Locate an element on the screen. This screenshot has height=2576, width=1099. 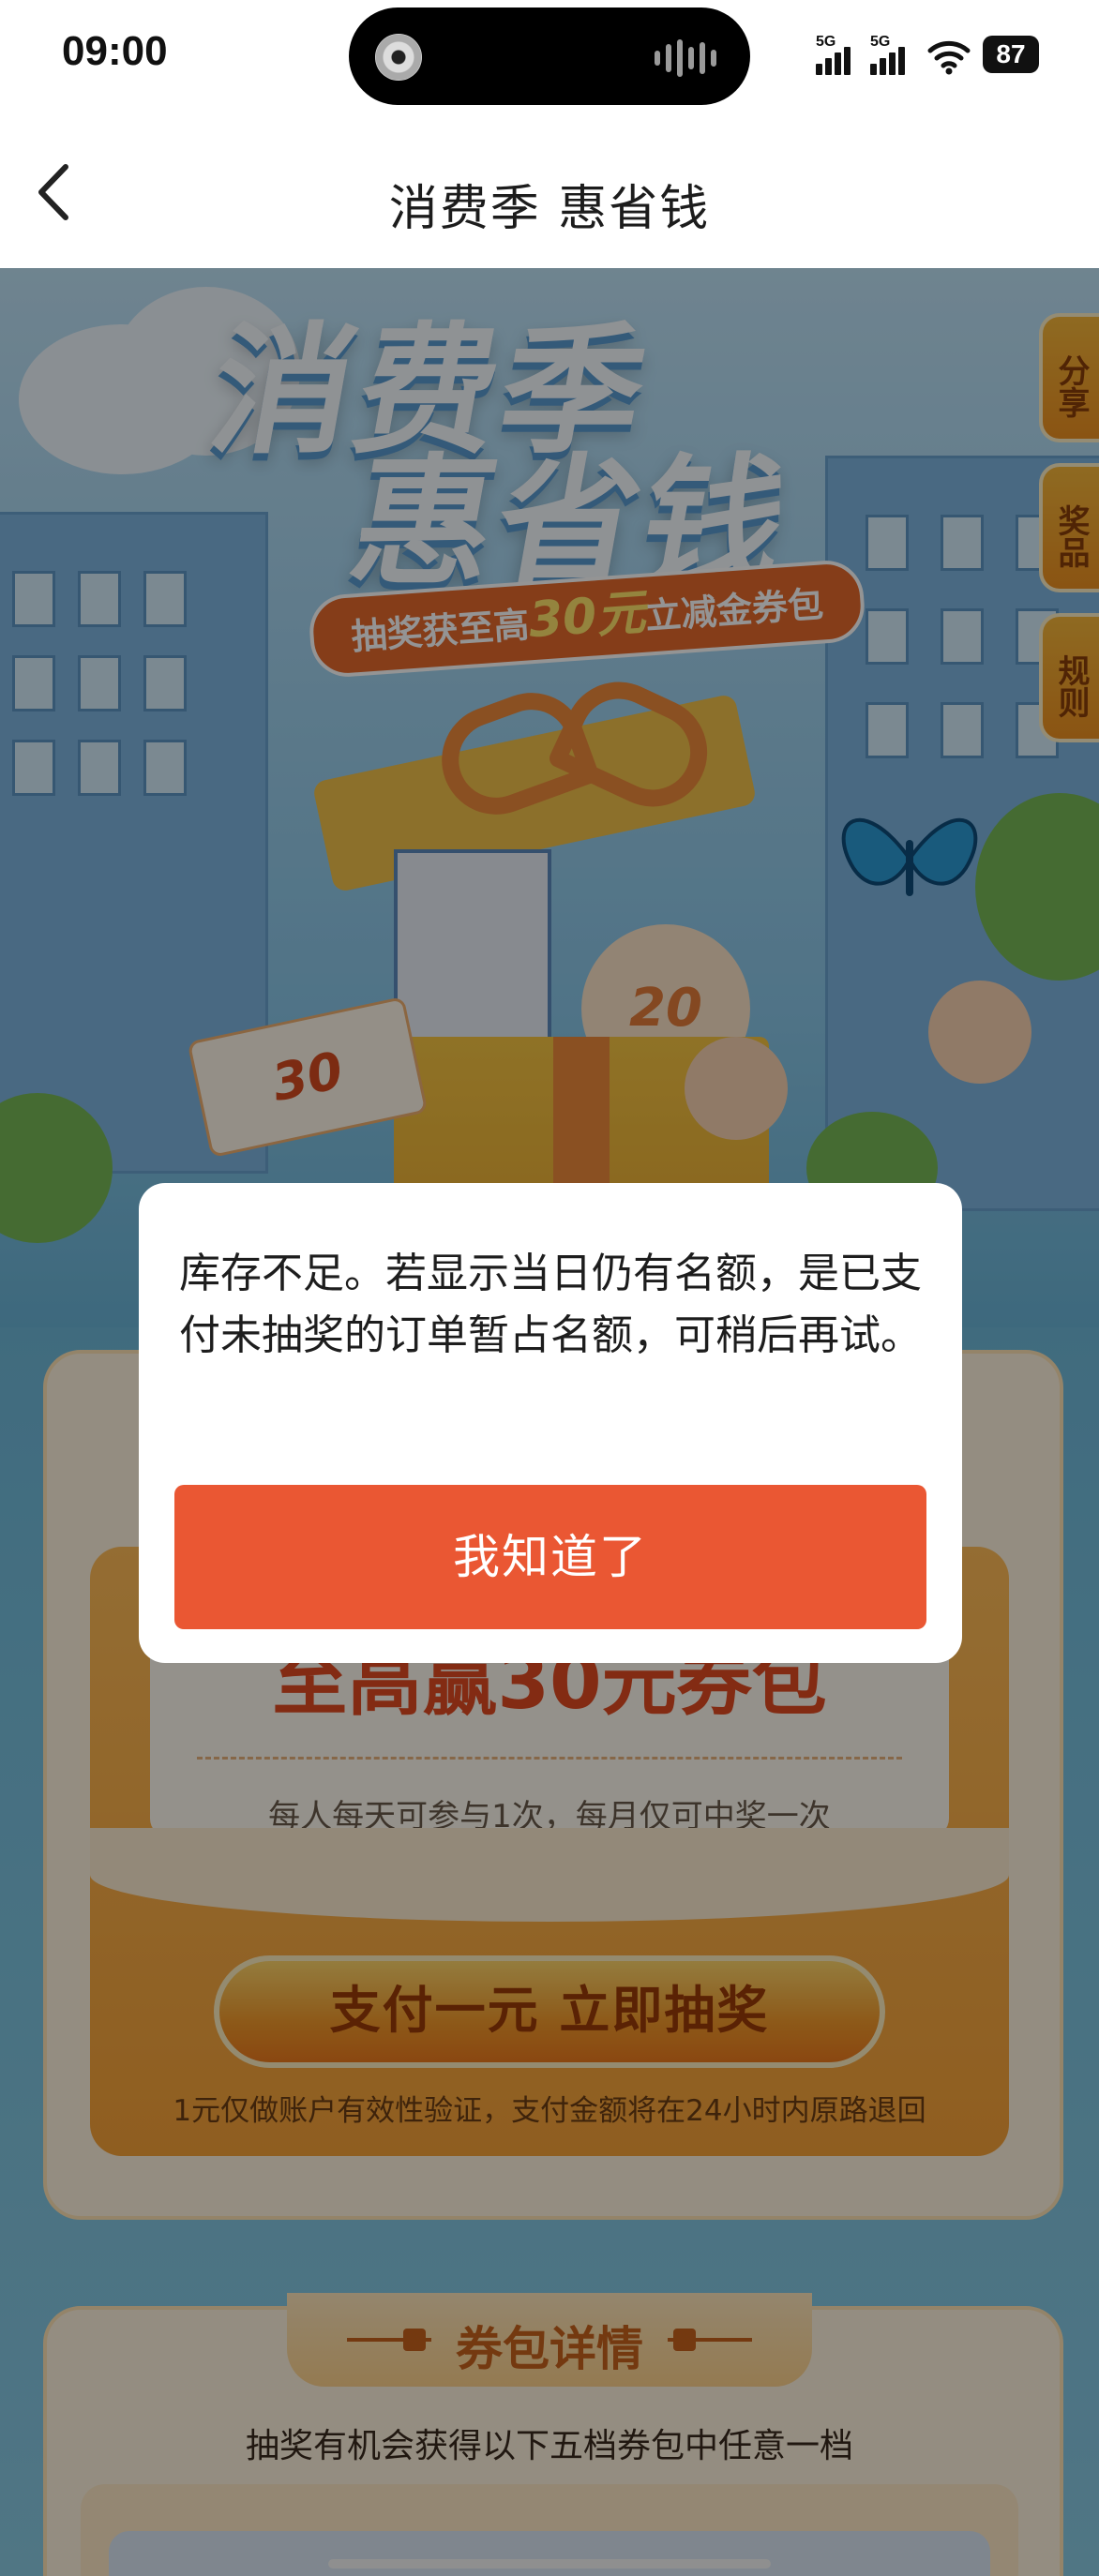
wifi-icon is located at coordinates (949, 57).